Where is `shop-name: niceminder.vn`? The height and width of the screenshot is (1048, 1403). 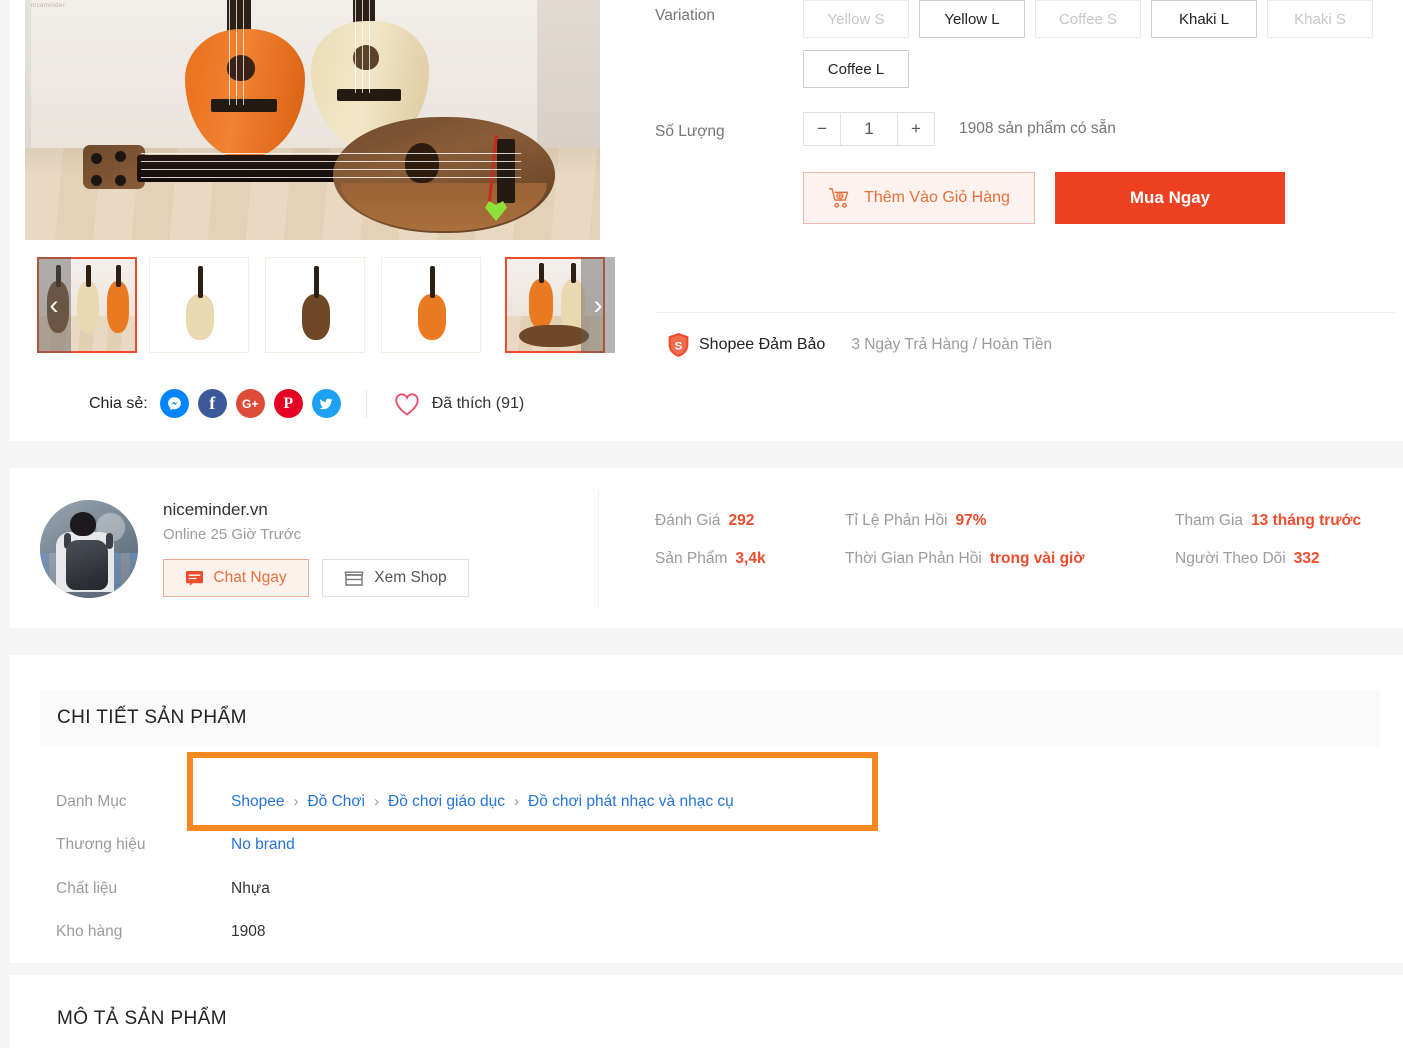
shop-name: niceminder.vn is located at coordinates (215, 510).